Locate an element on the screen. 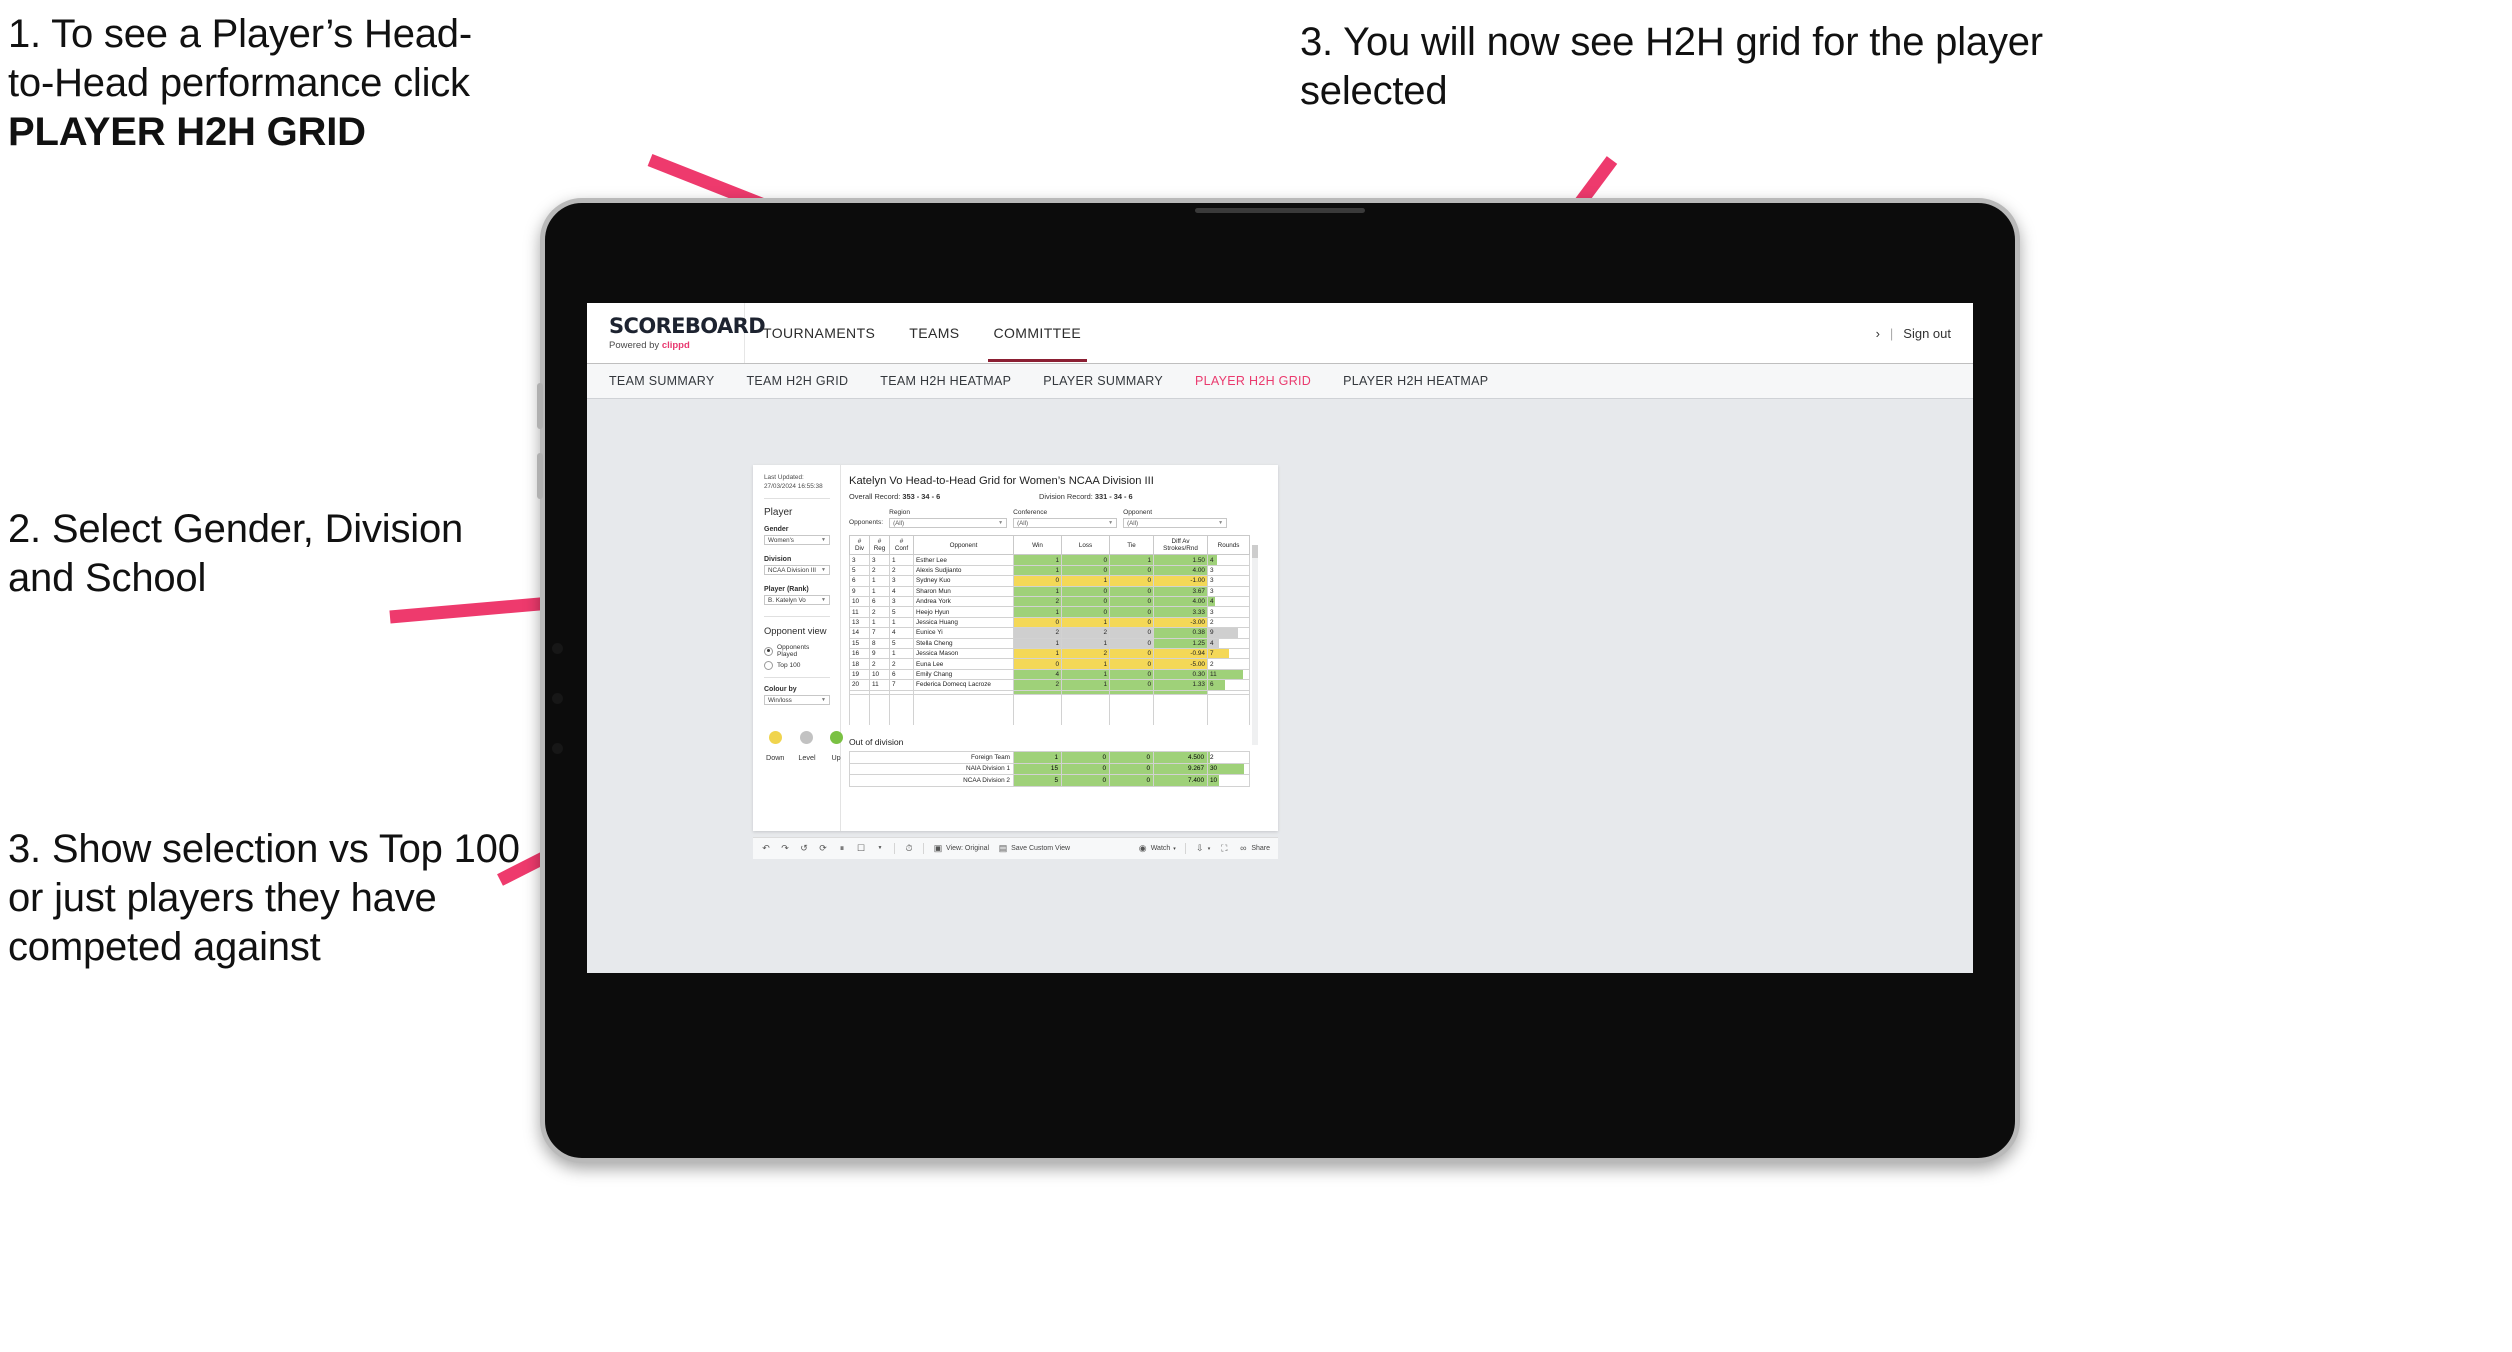  overall-record-value: 353 - 34 - 6 is located at coordinates (921, 496).